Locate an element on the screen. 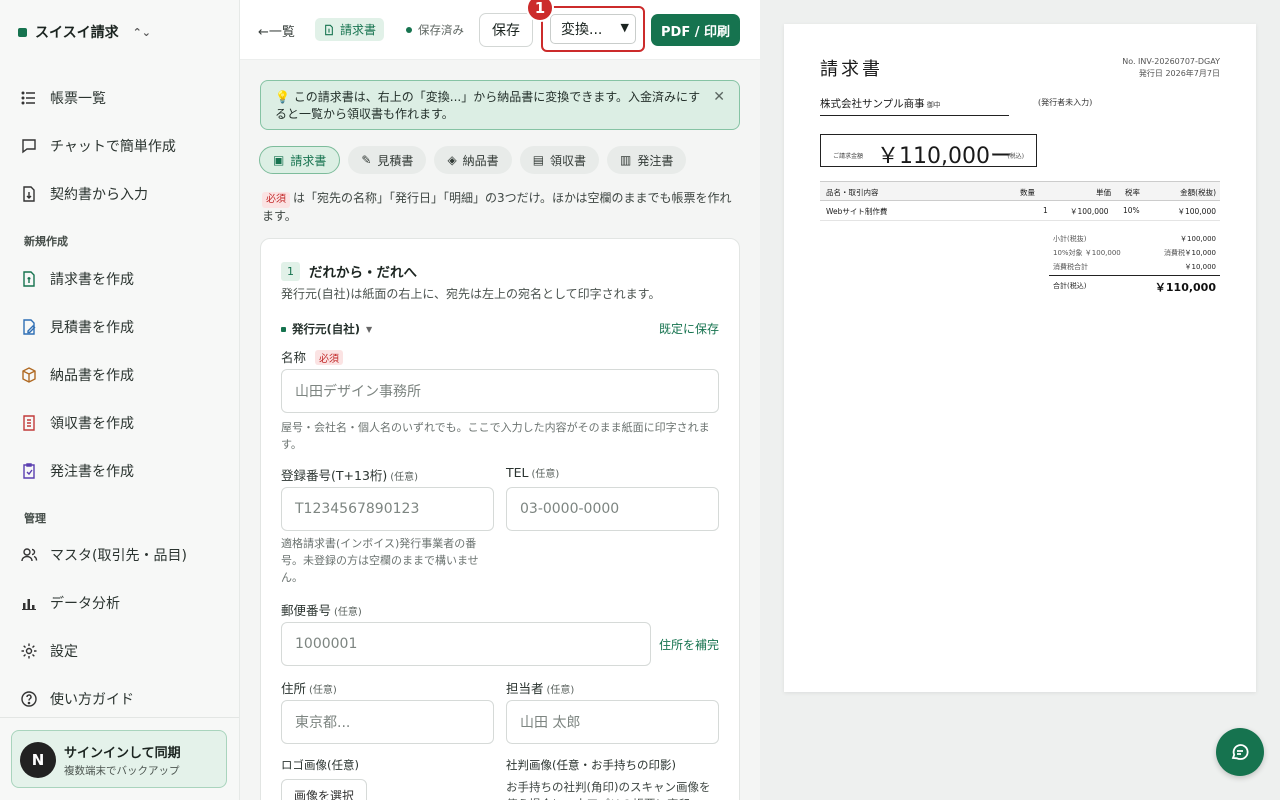 The height and width of the screenshot is (800, 1280). sidebar-item-documents: 帳票一覧 is located at coordinates (63, 98).